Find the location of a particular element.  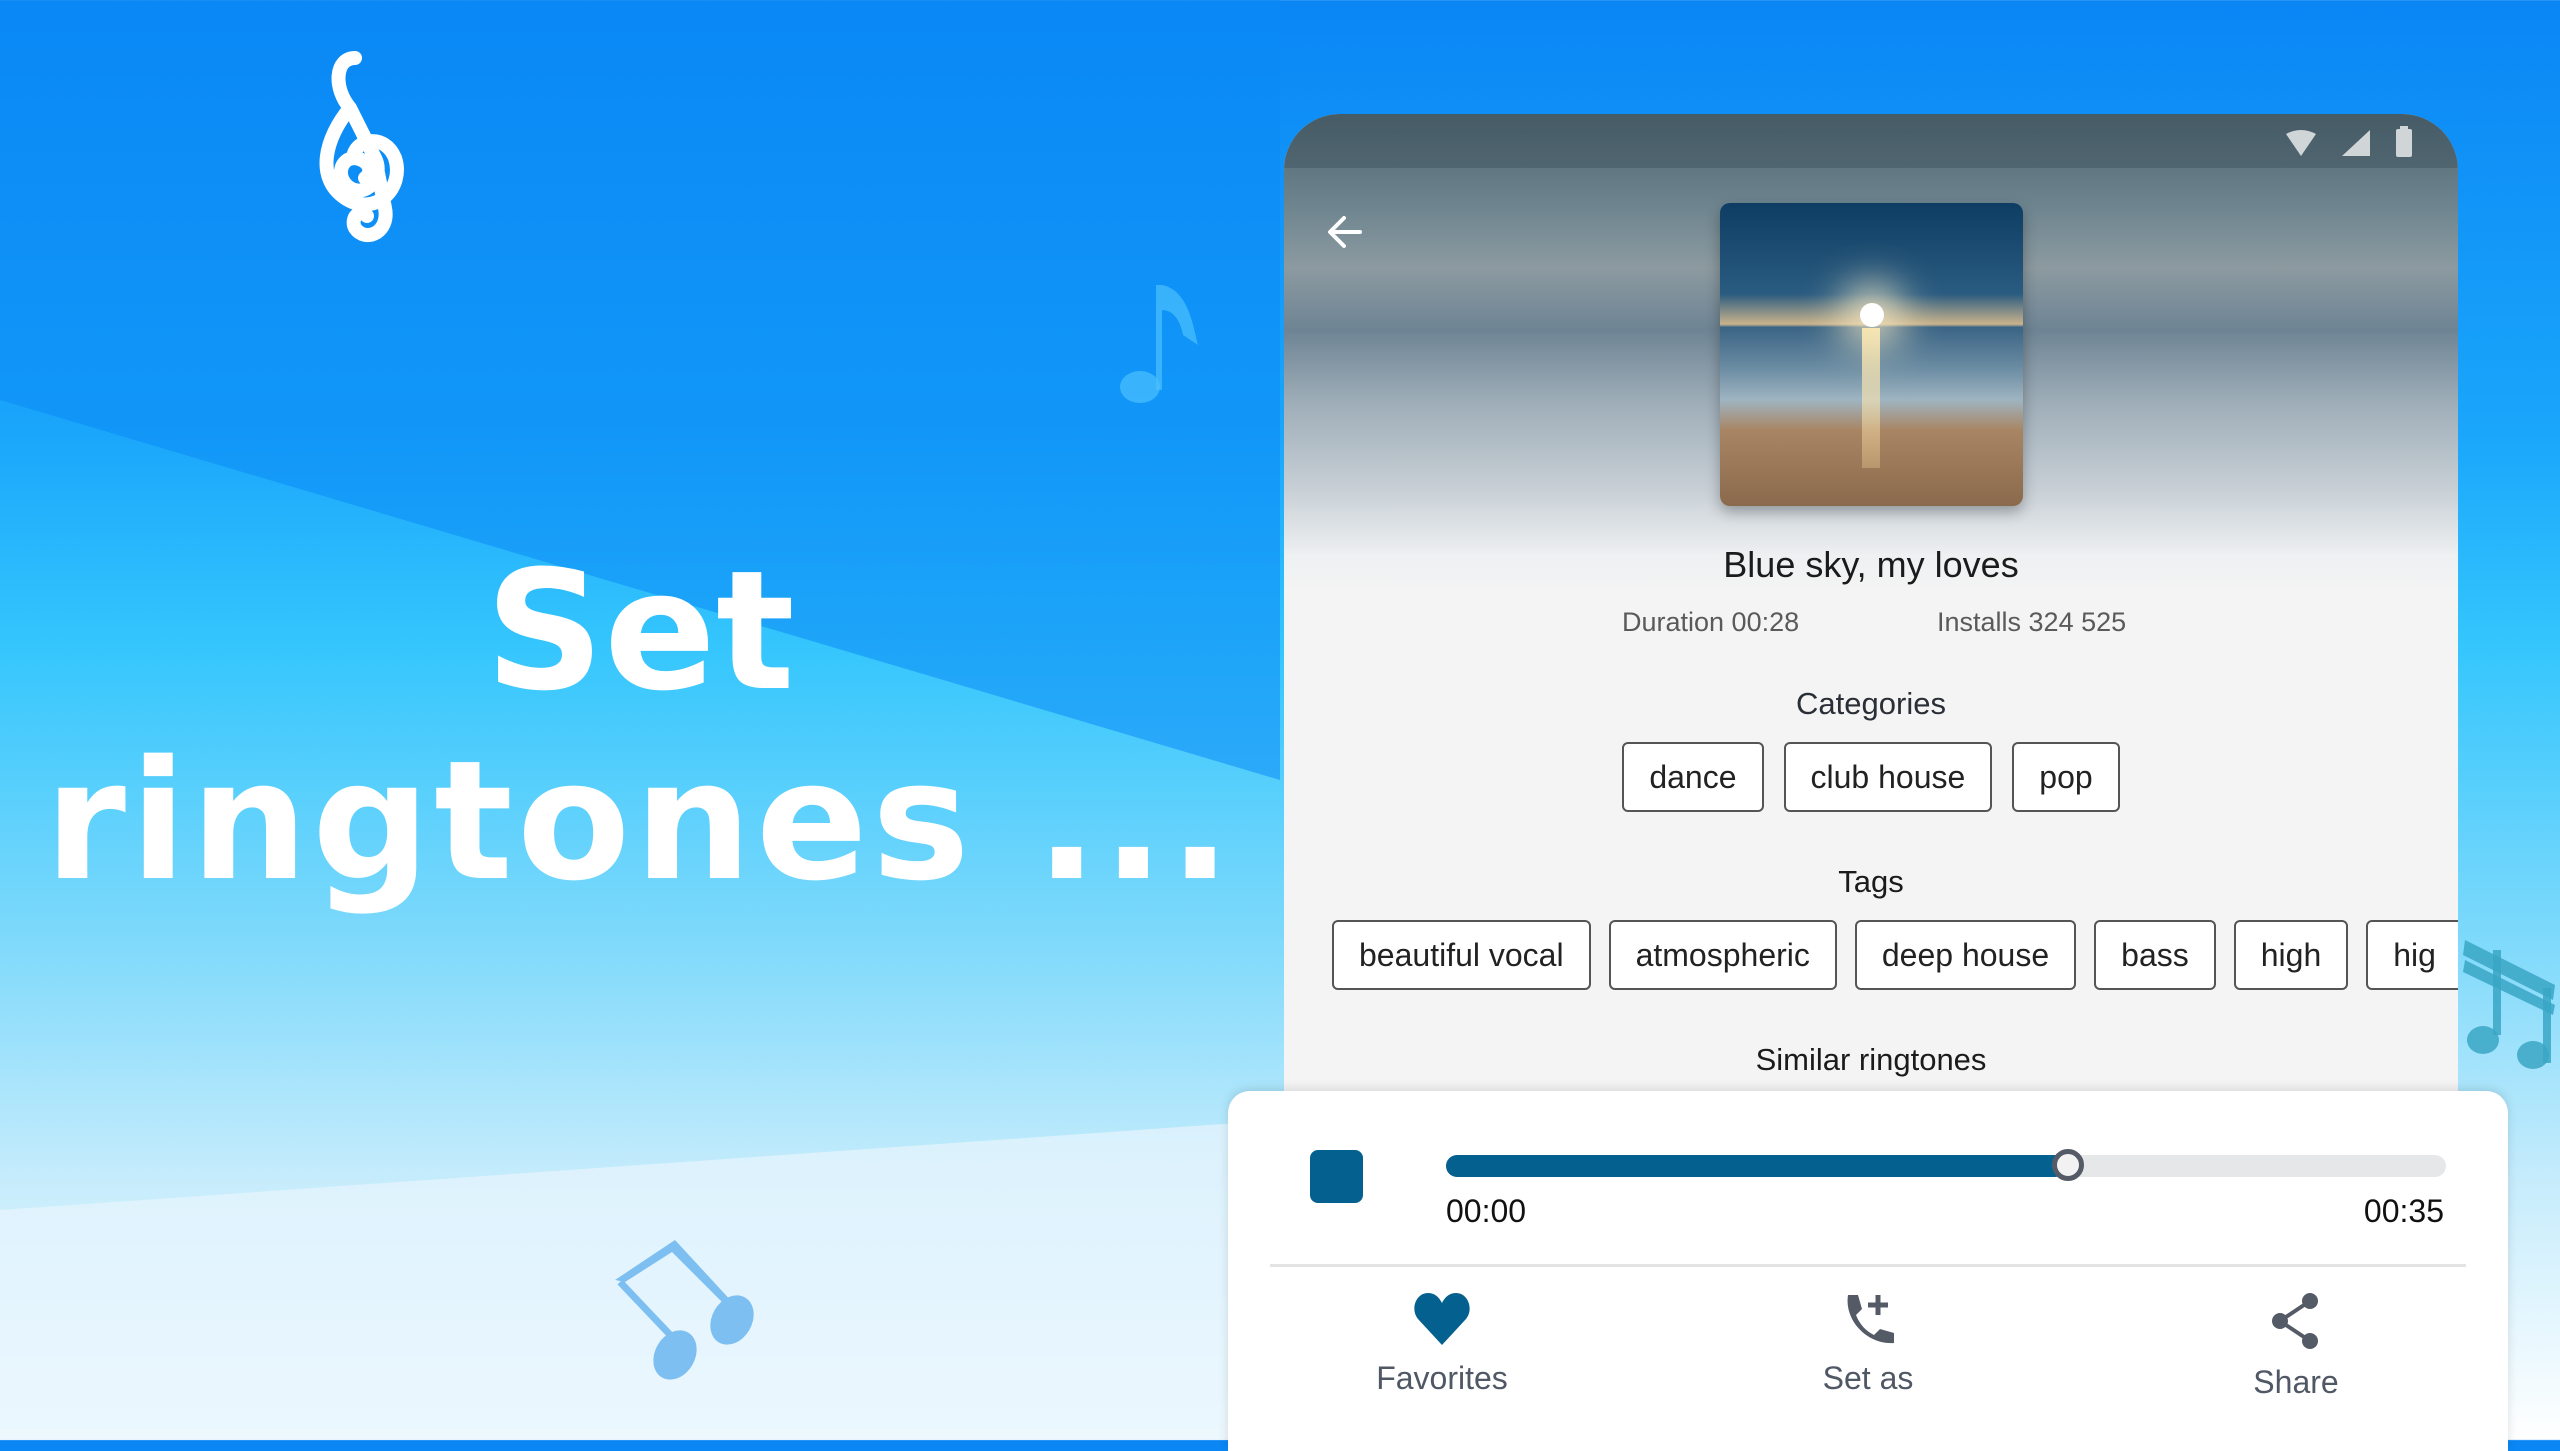

signal-icon is located at coordinates (2356, 143).